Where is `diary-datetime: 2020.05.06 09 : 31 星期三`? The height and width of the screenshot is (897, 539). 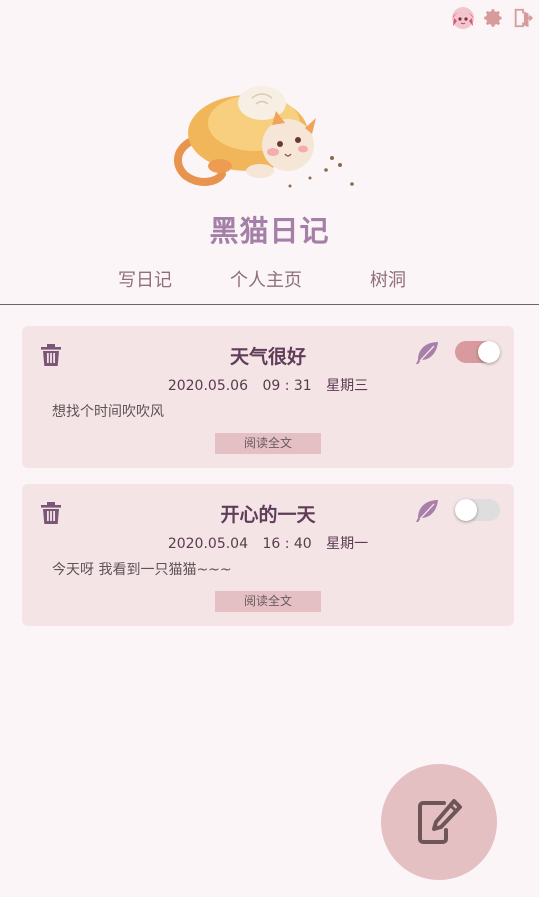
diary-datetime: 2020.05.06 09 : 31 星期三 is located at coordinates (268, 385).